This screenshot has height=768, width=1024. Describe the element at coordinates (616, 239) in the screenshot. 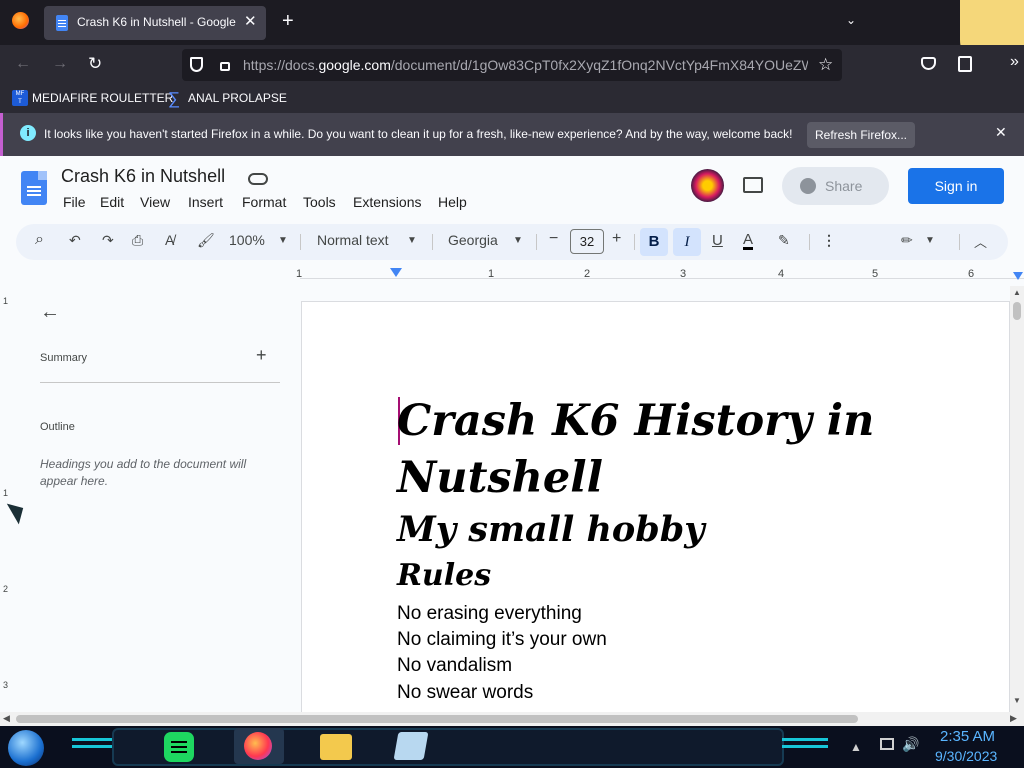

I see `increase-font-size-icon: +` at that location.